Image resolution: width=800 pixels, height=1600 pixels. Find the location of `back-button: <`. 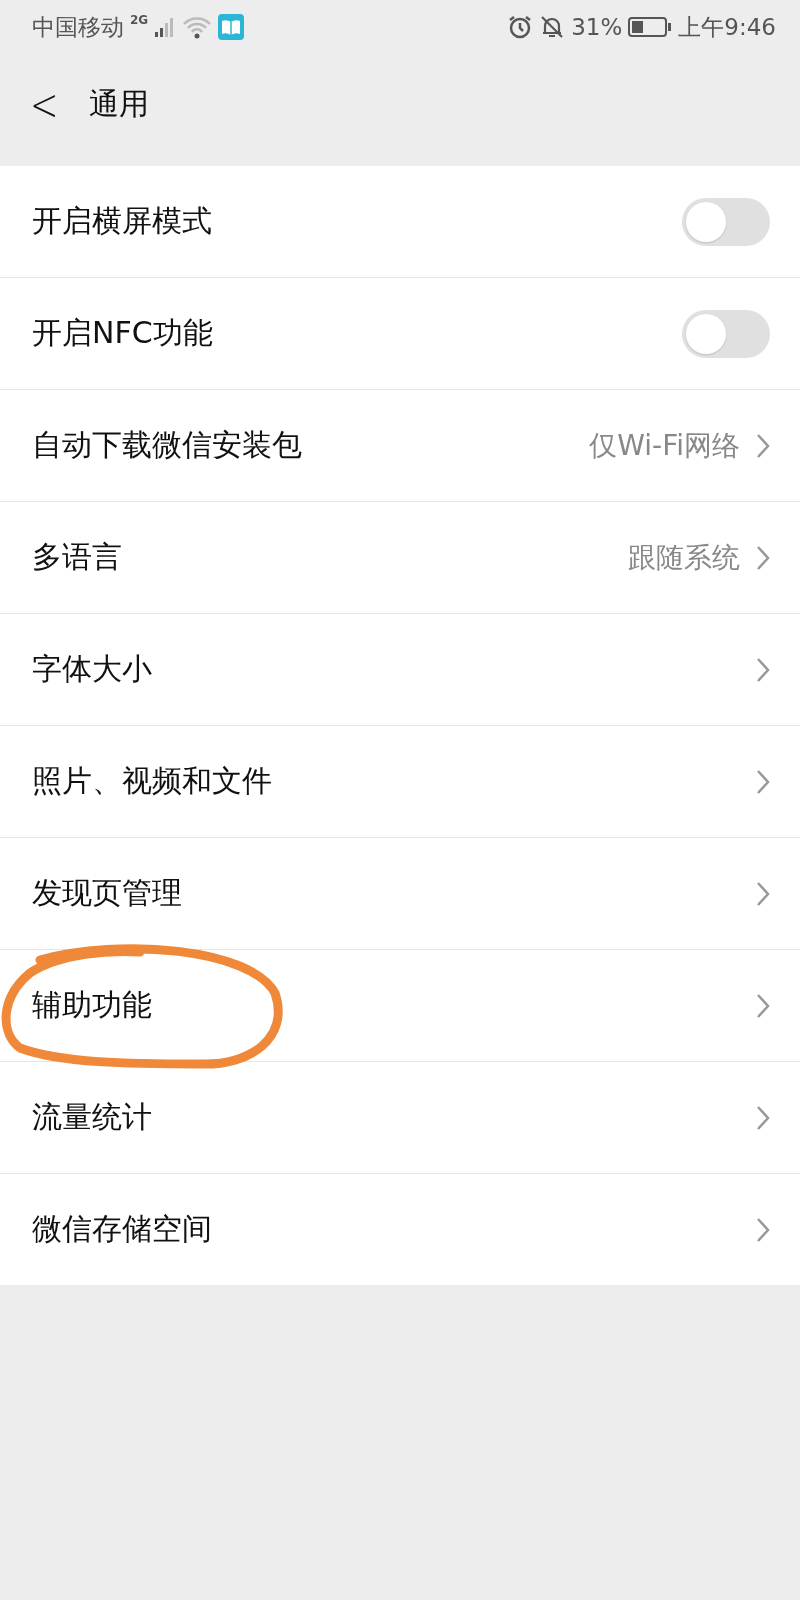

back-button: < is located at coordinates (44, 104).